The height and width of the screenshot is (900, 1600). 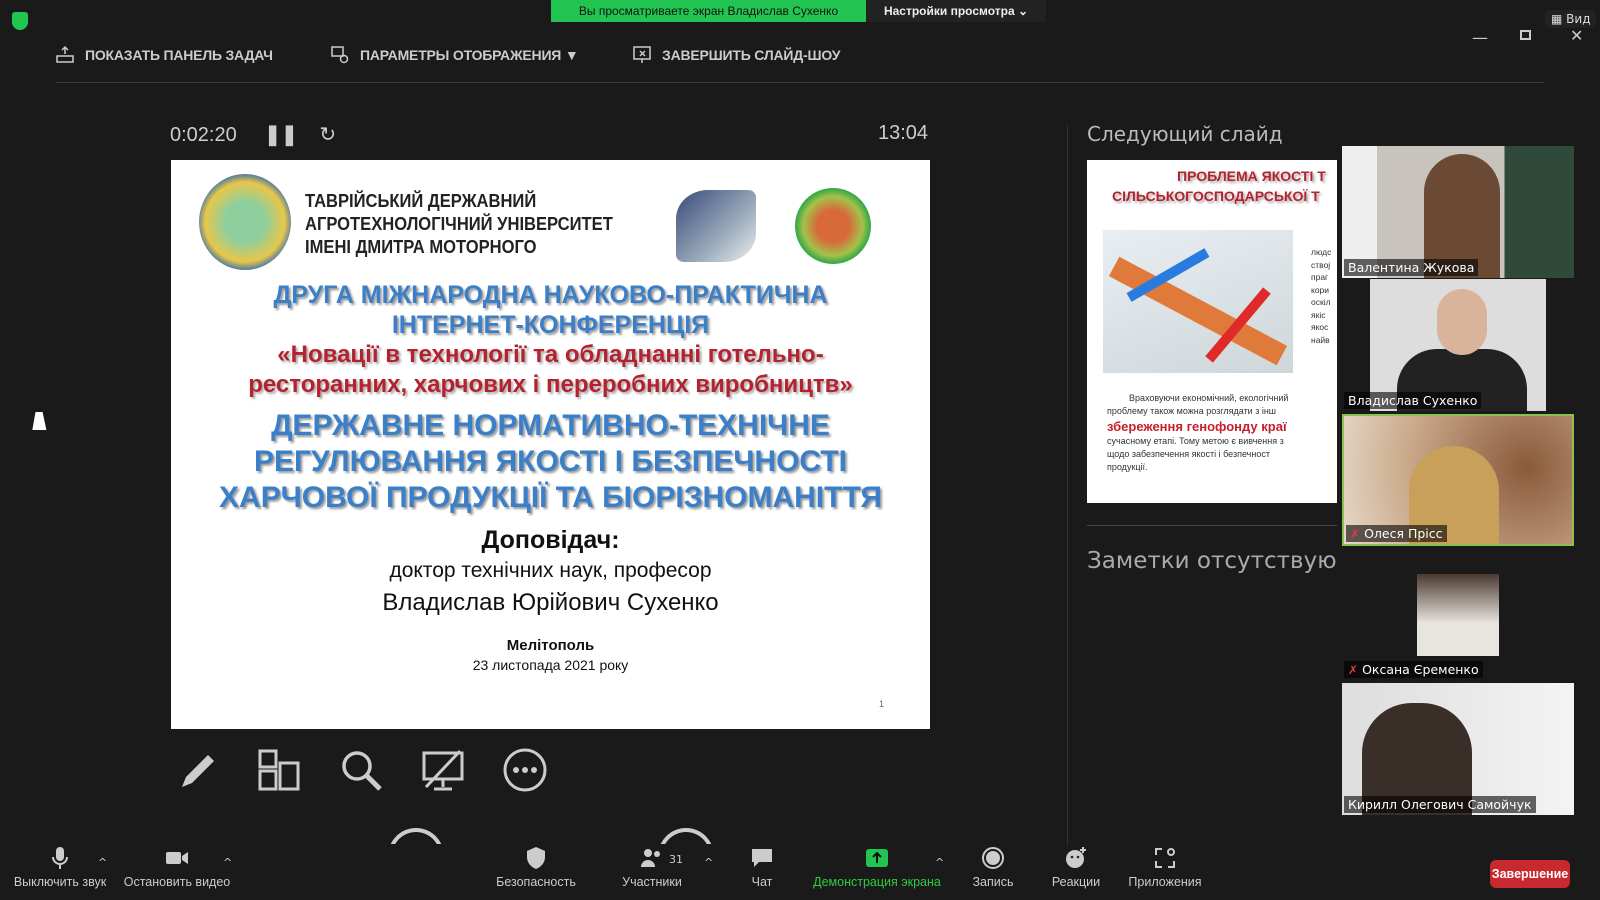 I want to click on end-slideshow-label: ЗАВЕРШИТЬ СЛАЙД-ШОУ, so click(x=751, y=55).